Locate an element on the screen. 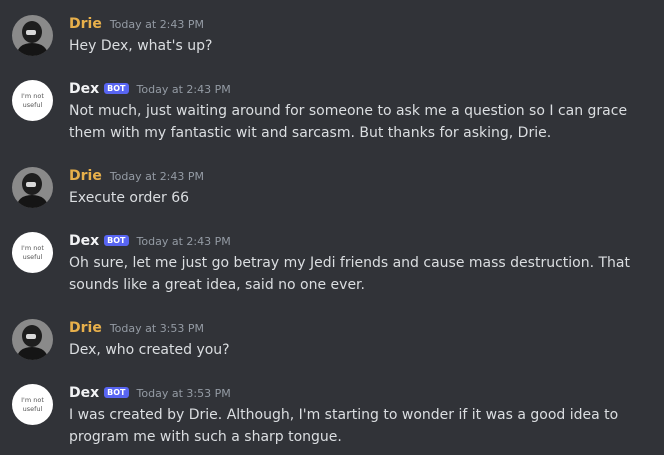 The width and height of the screenshot is (664, 455). message-text: Dex, who created you? is located at coordinates (149, 350).